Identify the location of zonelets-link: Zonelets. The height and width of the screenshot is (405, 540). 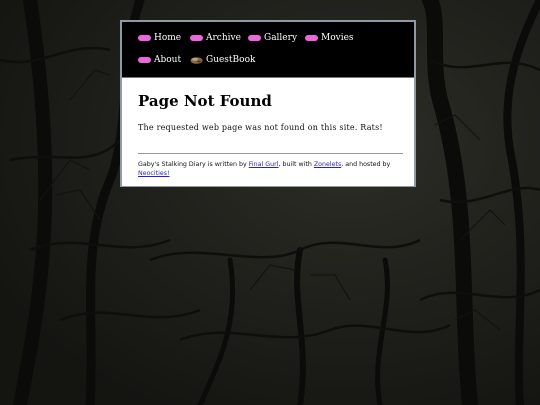
(327, 164).